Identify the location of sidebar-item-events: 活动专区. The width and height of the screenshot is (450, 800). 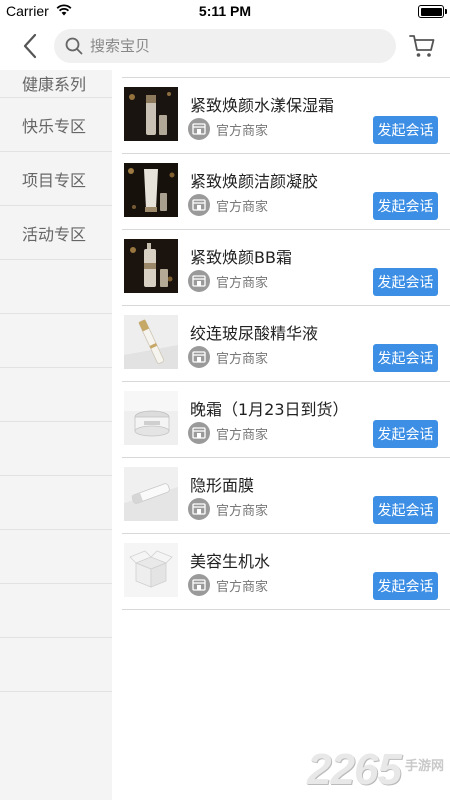
(56, 233).